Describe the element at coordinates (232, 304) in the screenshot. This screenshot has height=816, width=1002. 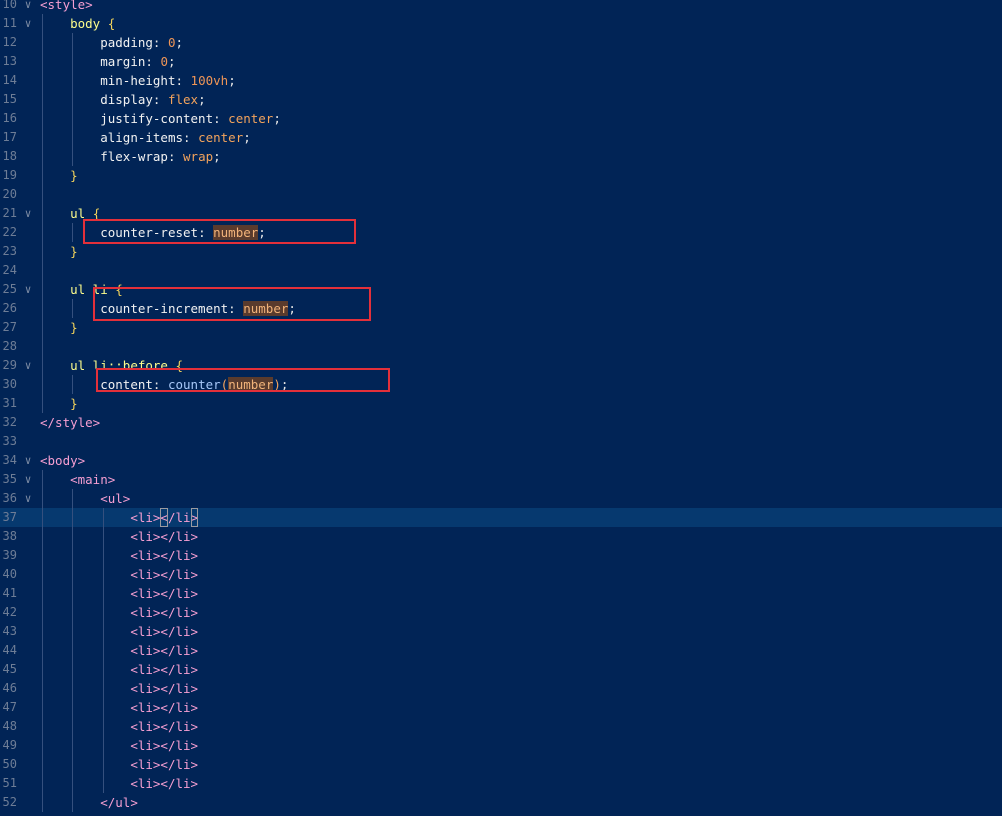
I see `annotation-box-counter-increment` at that location.